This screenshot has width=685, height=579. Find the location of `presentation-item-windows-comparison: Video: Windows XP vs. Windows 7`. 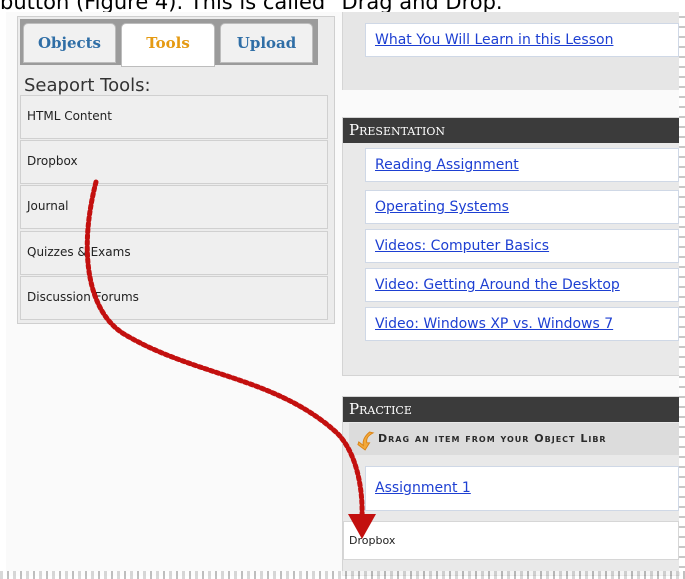

presentation-item-windows-comparison: Video: Windows XP vs. Windows 7 is located at coordinates (522, 324).